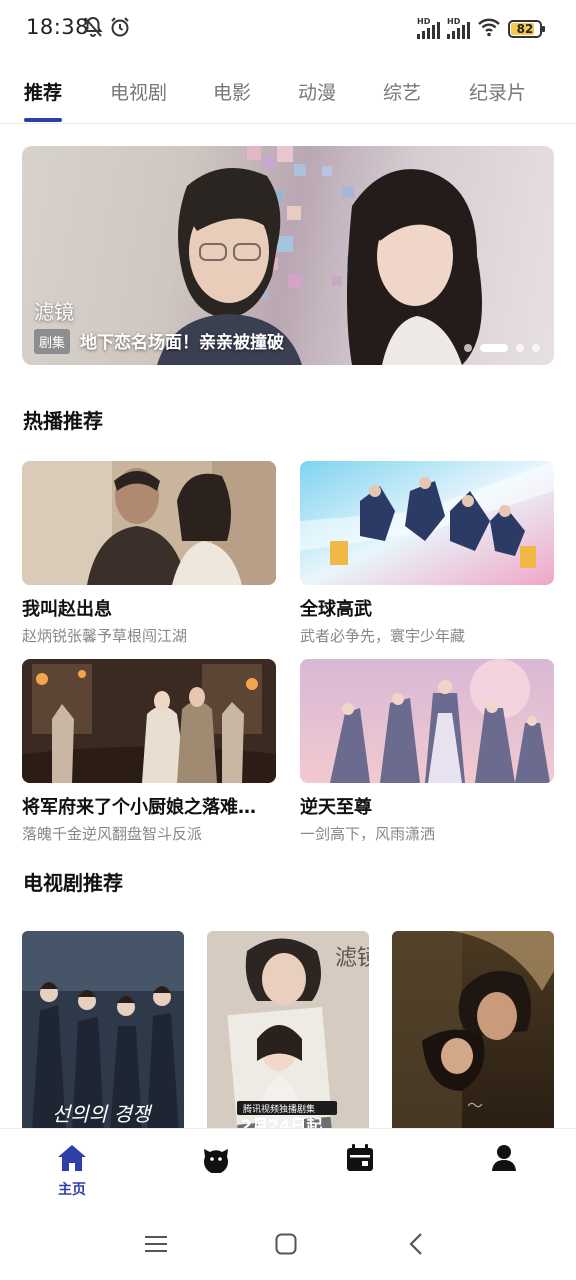  What do you see at coordinates (120, 29) in the screenshot?
I see `alarm-icon` at bounding box center [120, 29].